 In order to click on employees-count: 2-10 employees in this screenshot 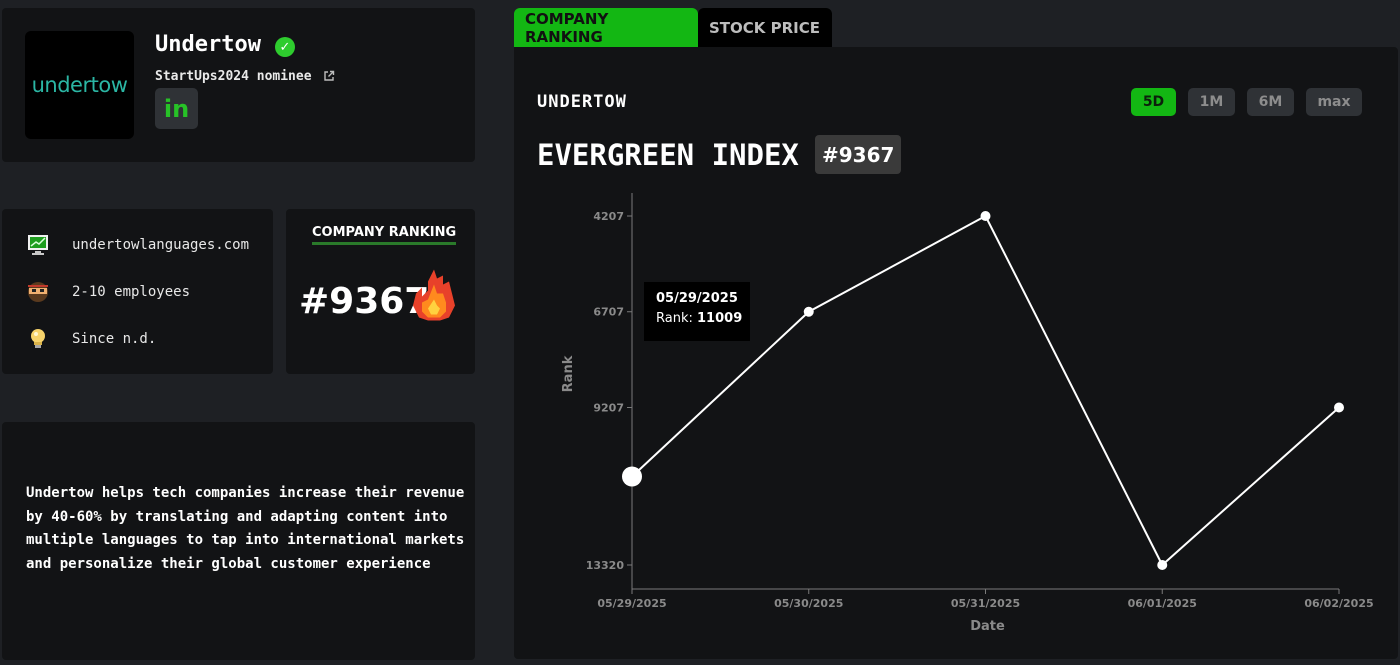, I will do `click(131, 292)`.